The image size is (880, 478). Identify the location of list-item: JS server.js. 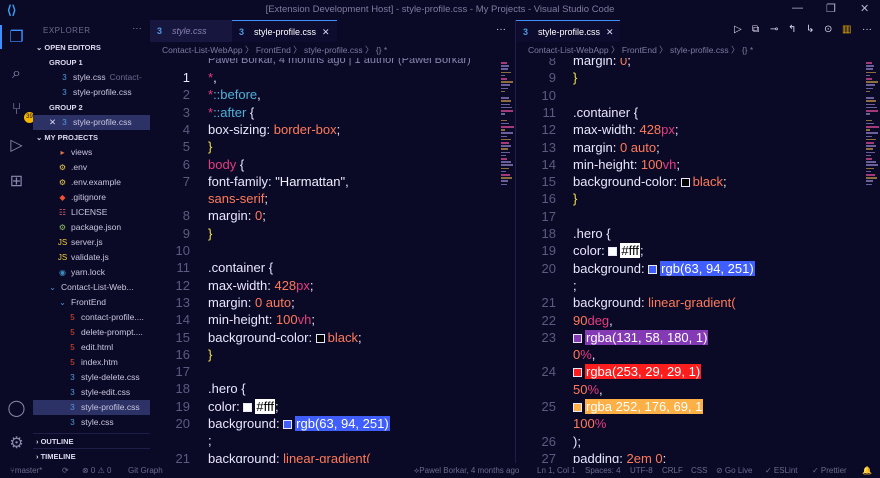
(91, 242).